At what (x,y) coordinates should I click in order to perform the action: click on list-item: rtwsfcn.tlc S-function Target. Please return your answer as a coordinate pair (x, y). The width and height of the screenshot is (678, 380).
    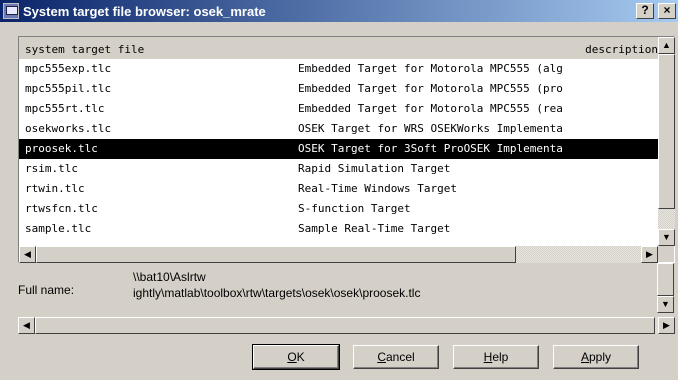
    Looking at the image, I should click on (341, 209).